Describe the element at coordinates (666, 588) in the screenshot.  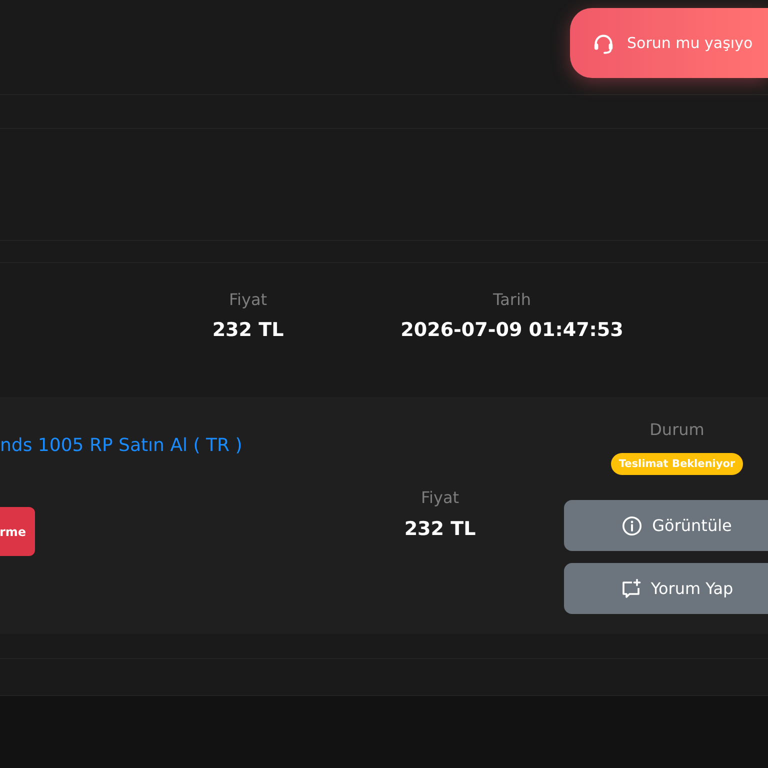
I see `comment-button: Yorum Yap` at that location.